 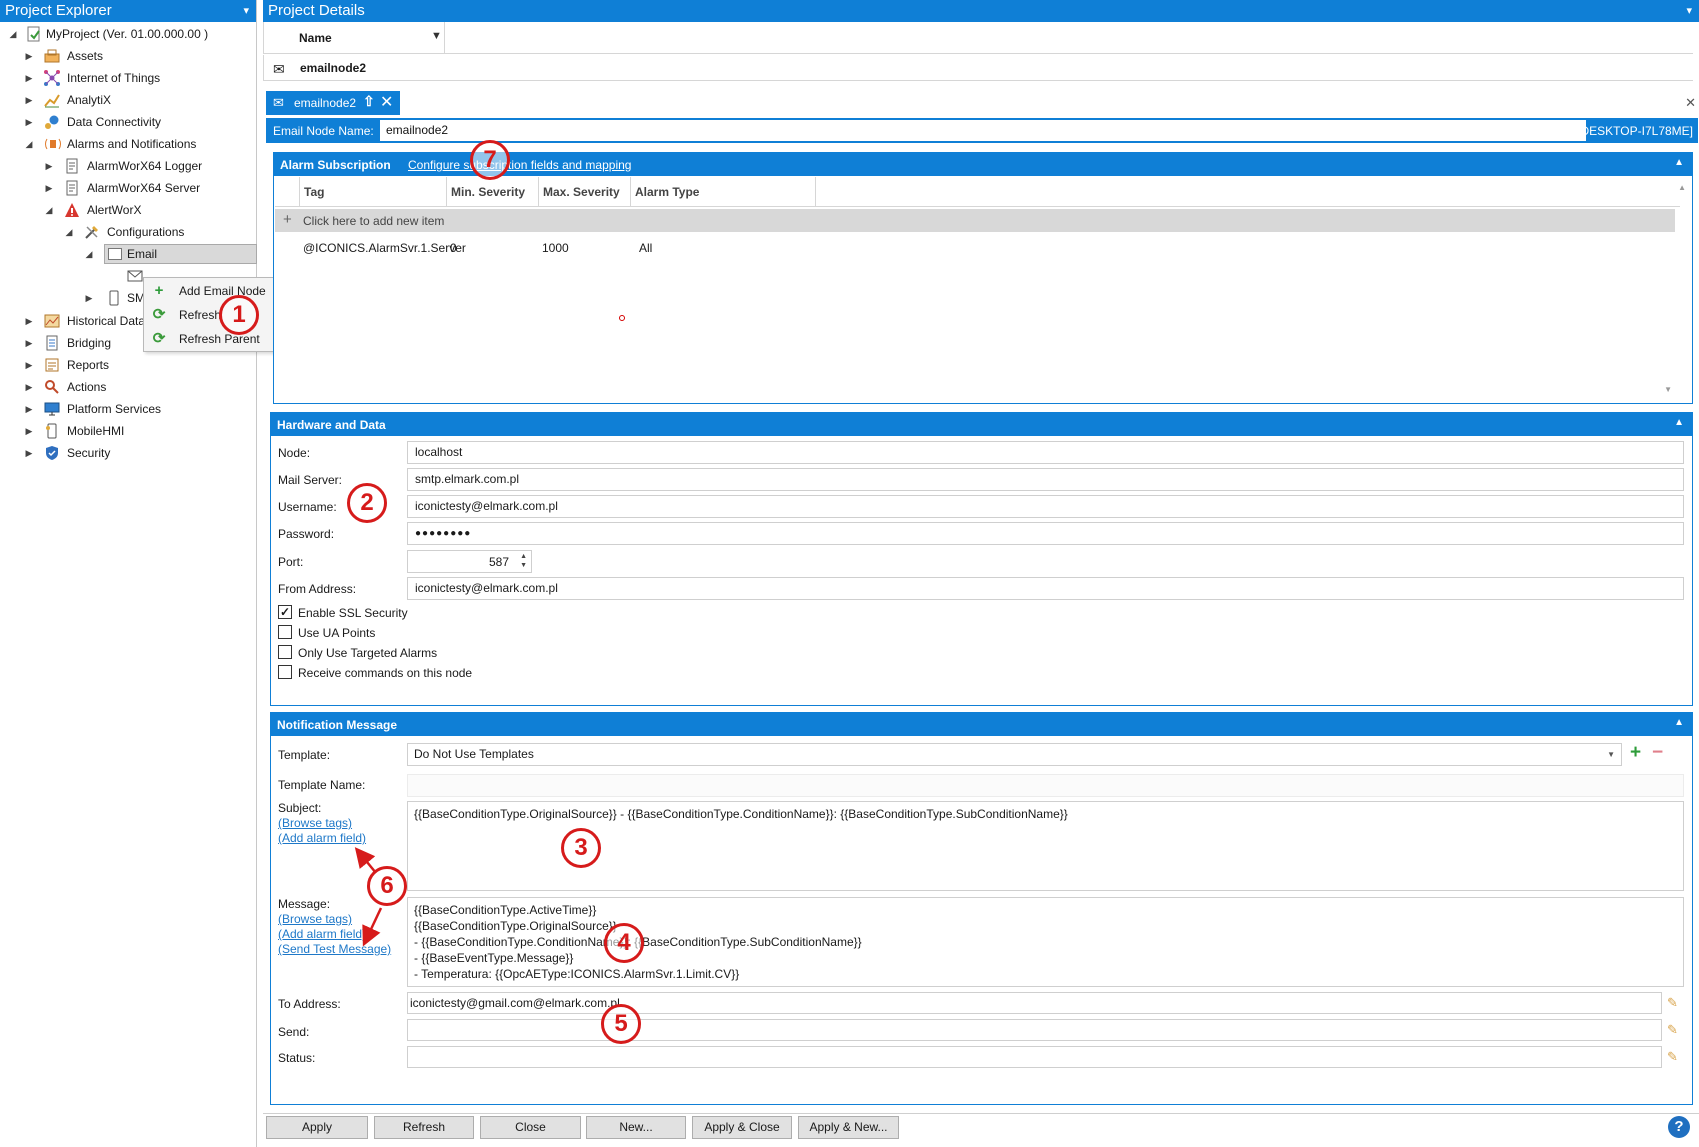 I want to click on message-browse-tags-link: (Browse tags), so click(x=315, y=919).